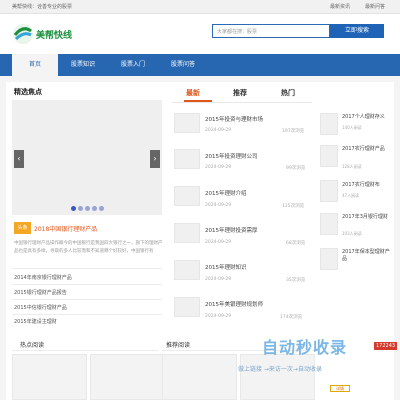 This screenshot has width=400, height=400. Describe the element at coordinates (87, 157) in the screenshot. I see `image-slider: ‹ ›` at that location.